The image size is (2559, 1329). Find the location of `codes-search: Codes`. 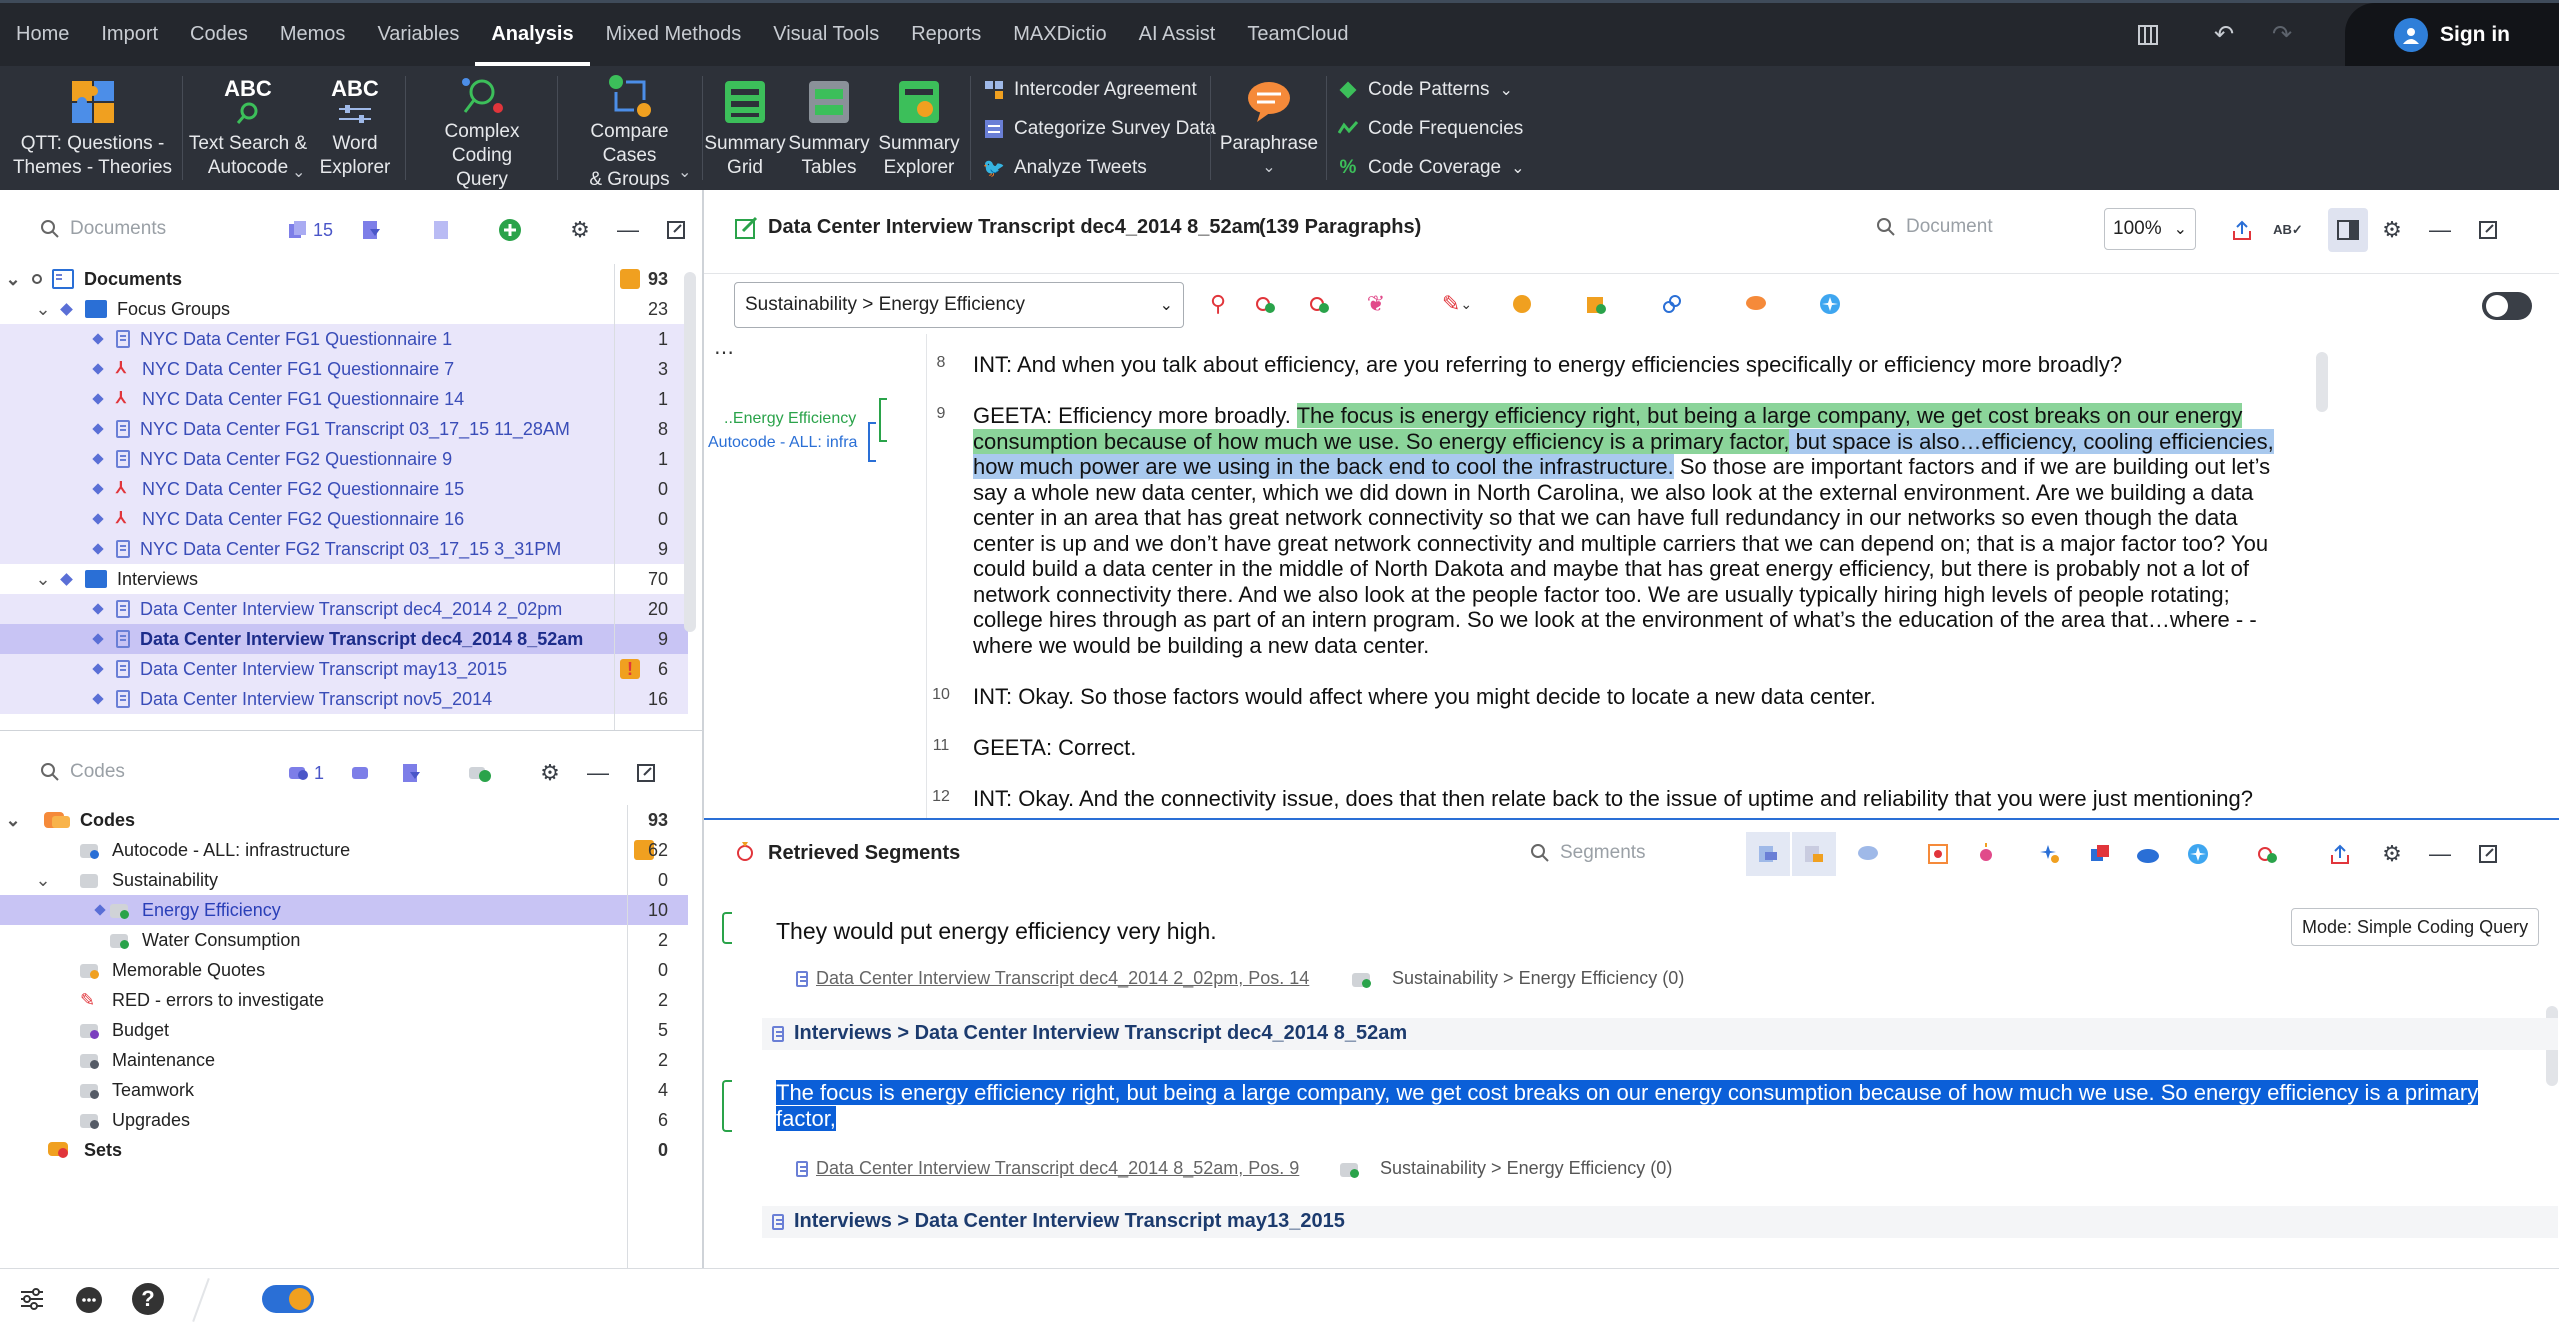

codes-search: Codes is located at coordinates (82, 772).